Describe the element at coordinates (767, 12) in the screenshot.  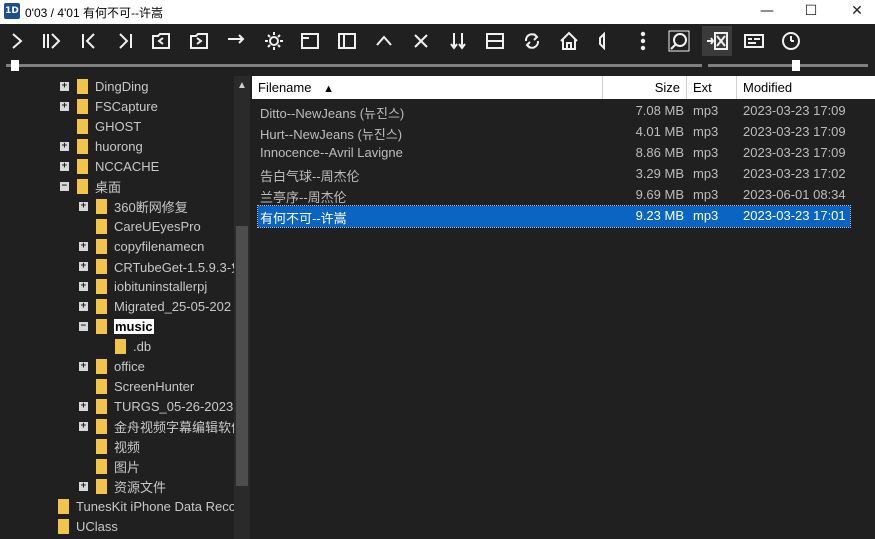
I see `minimize-button: —` at that location.